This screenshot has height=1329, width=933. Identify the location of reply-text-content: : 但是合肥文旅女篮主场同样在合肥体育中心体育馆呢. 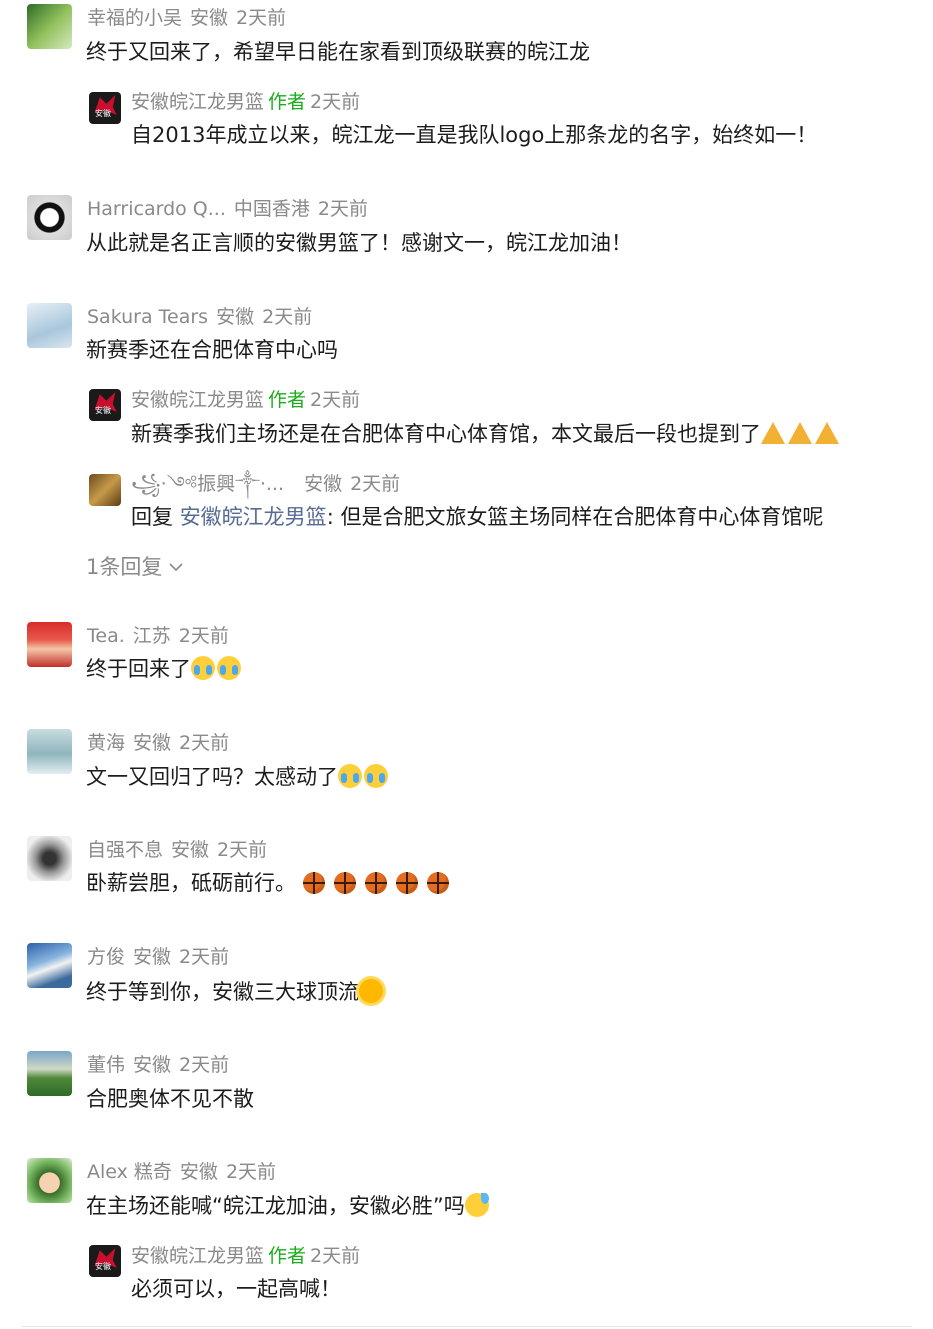
(575, 517).